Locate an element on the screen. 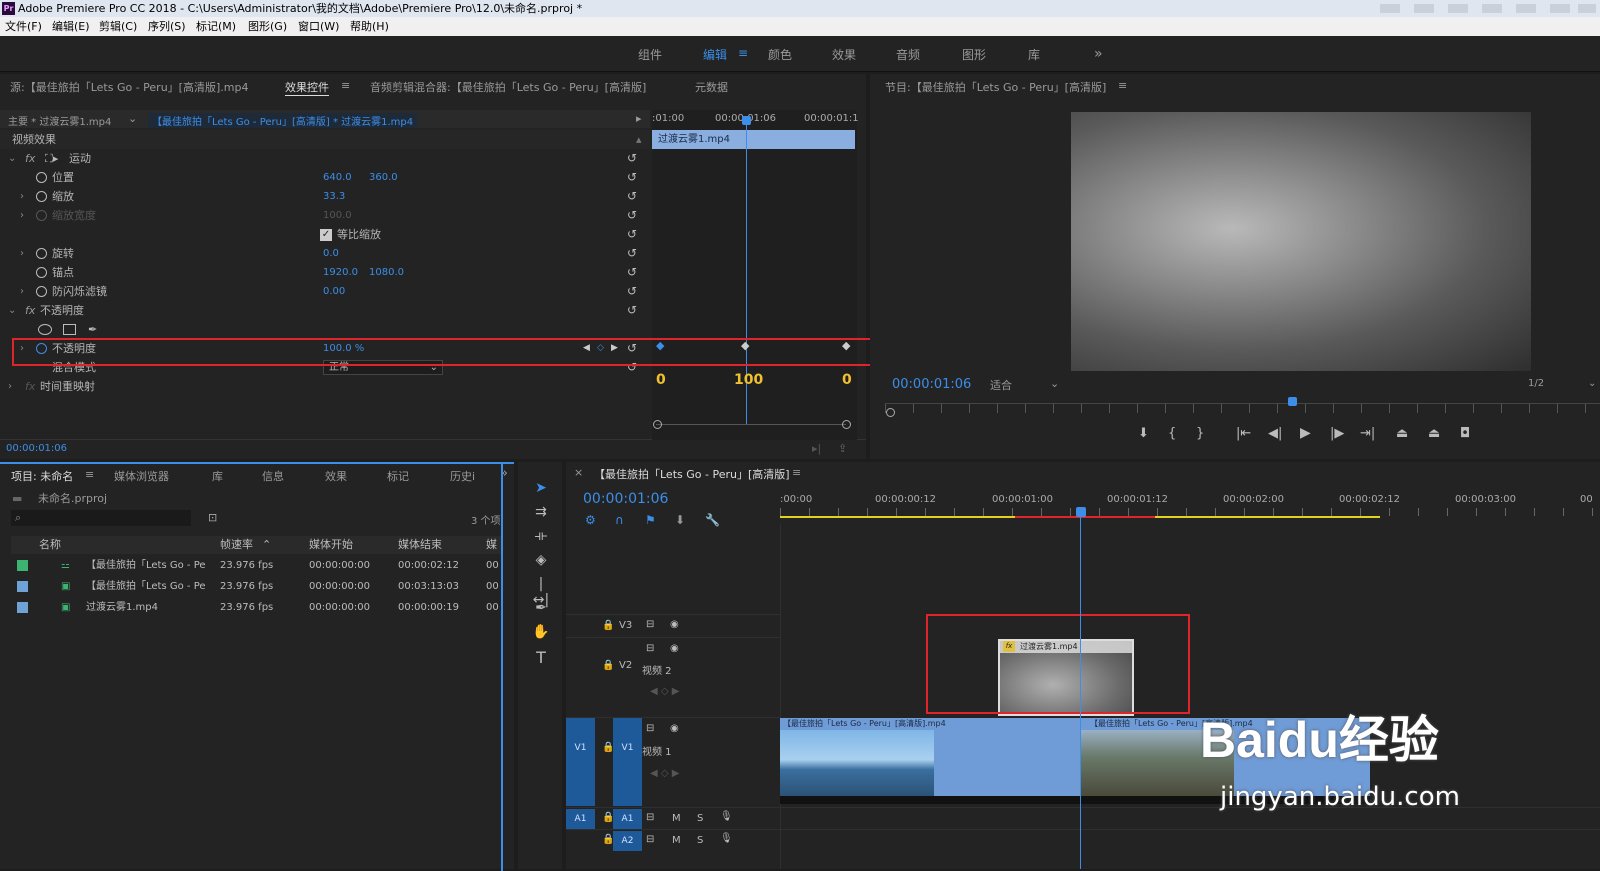 This screenshot has width=1600, height=871. fx-icon: fx is located at coordinates (30, 158).